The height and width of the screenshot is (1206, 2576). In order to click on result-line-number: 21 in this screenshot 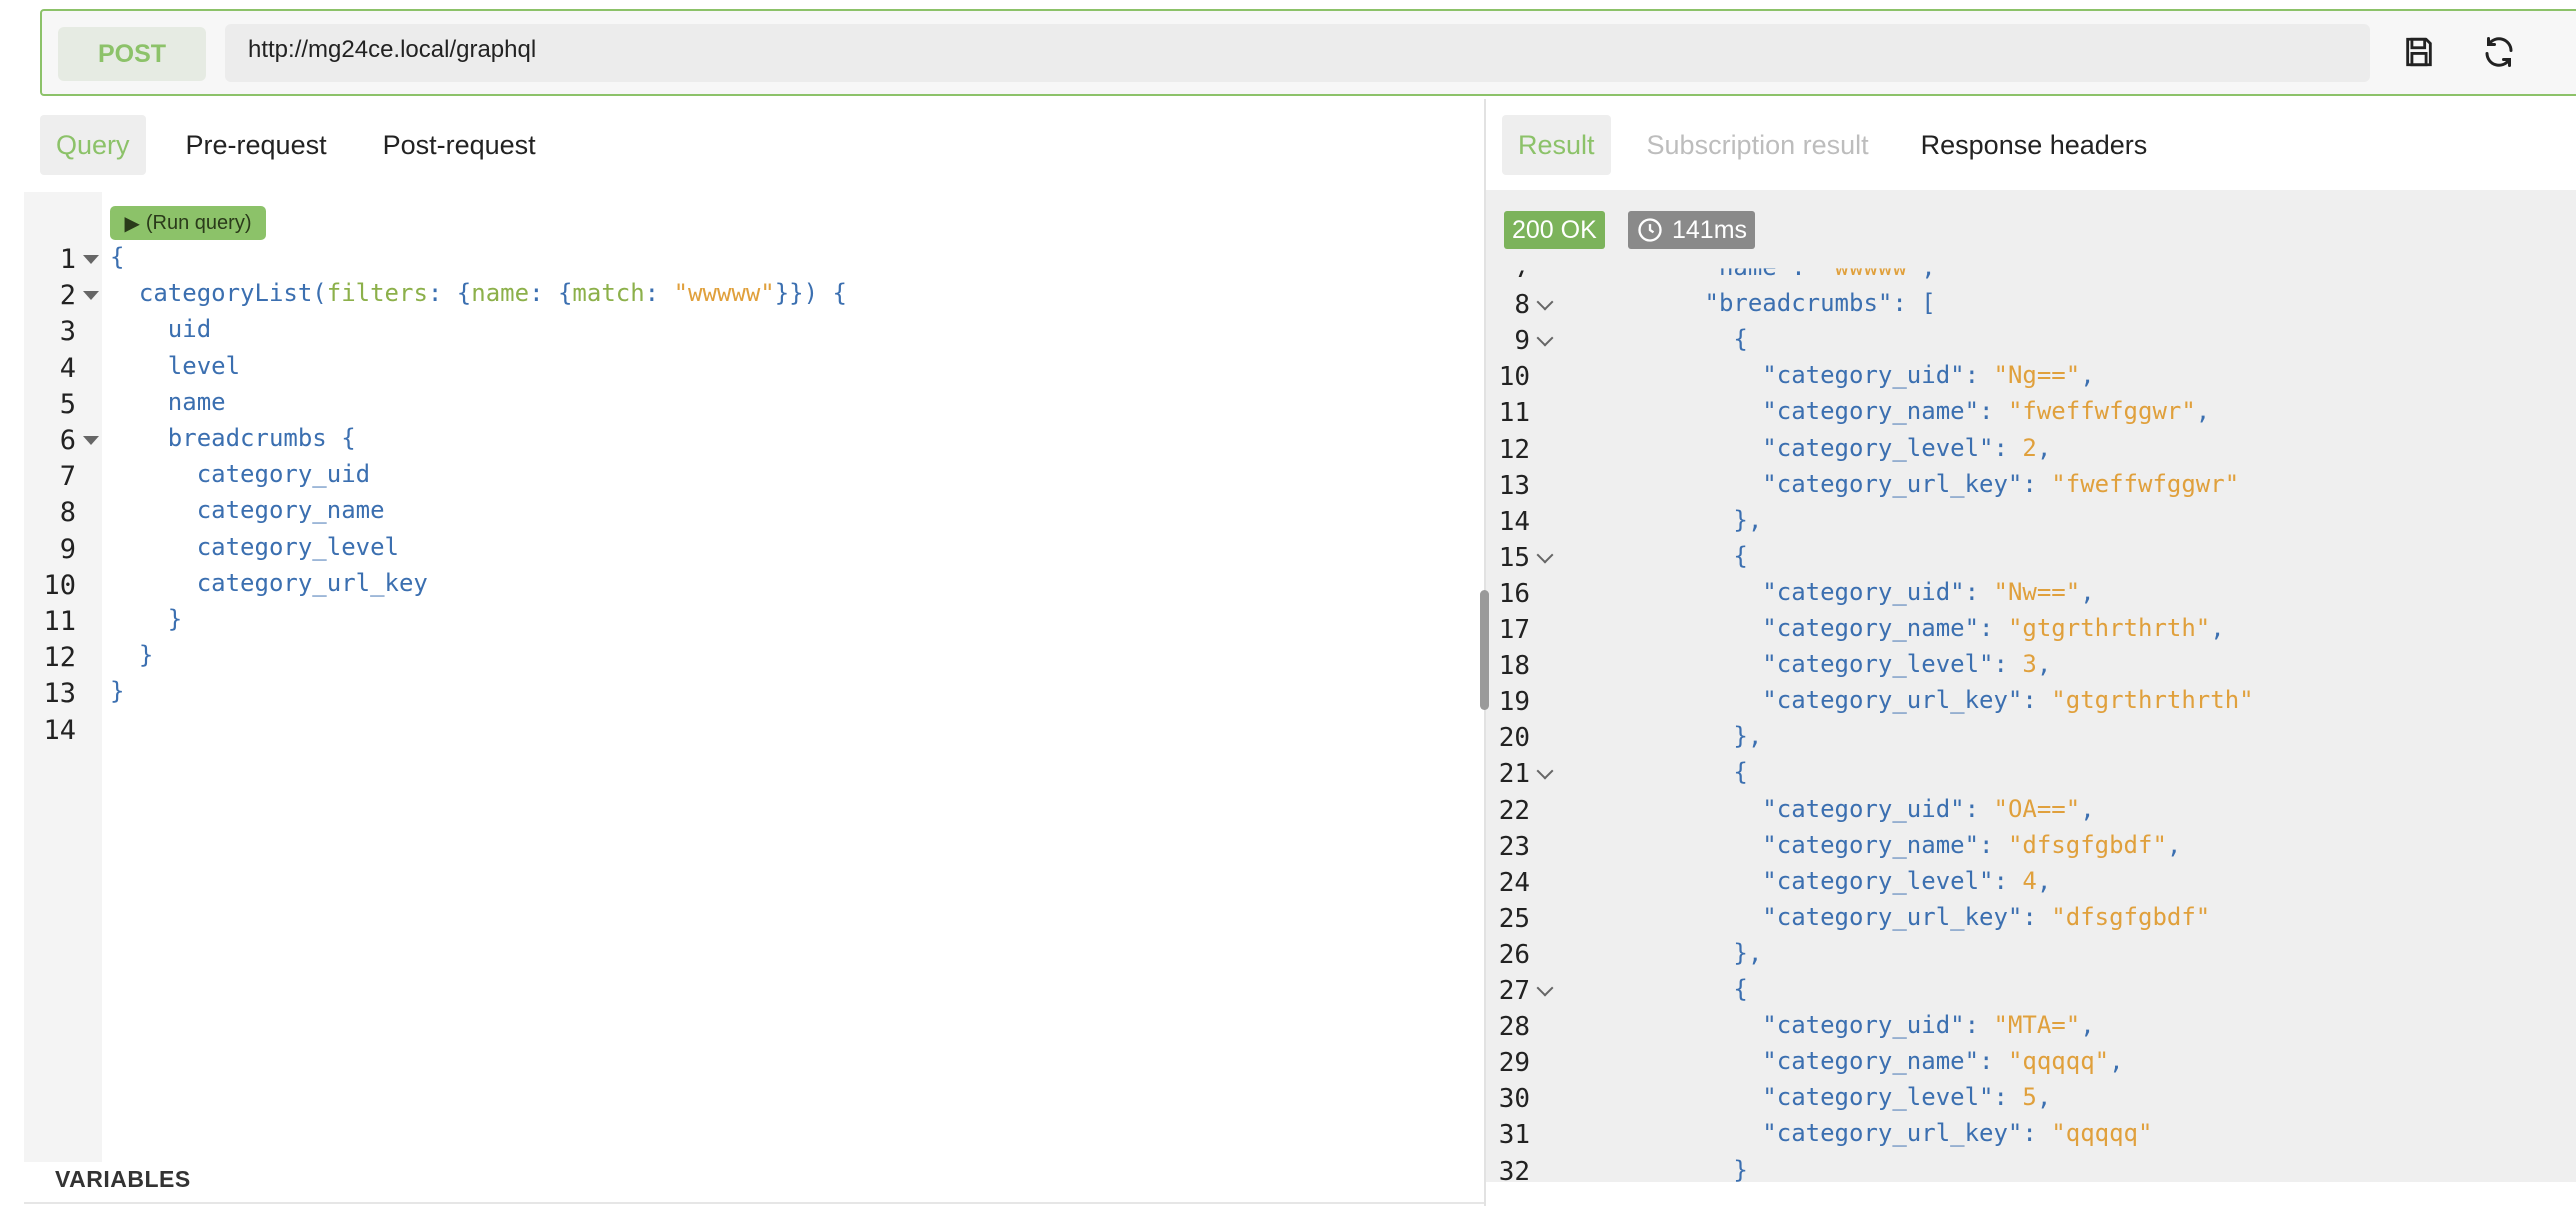, I will do `click(1514, 774)`.